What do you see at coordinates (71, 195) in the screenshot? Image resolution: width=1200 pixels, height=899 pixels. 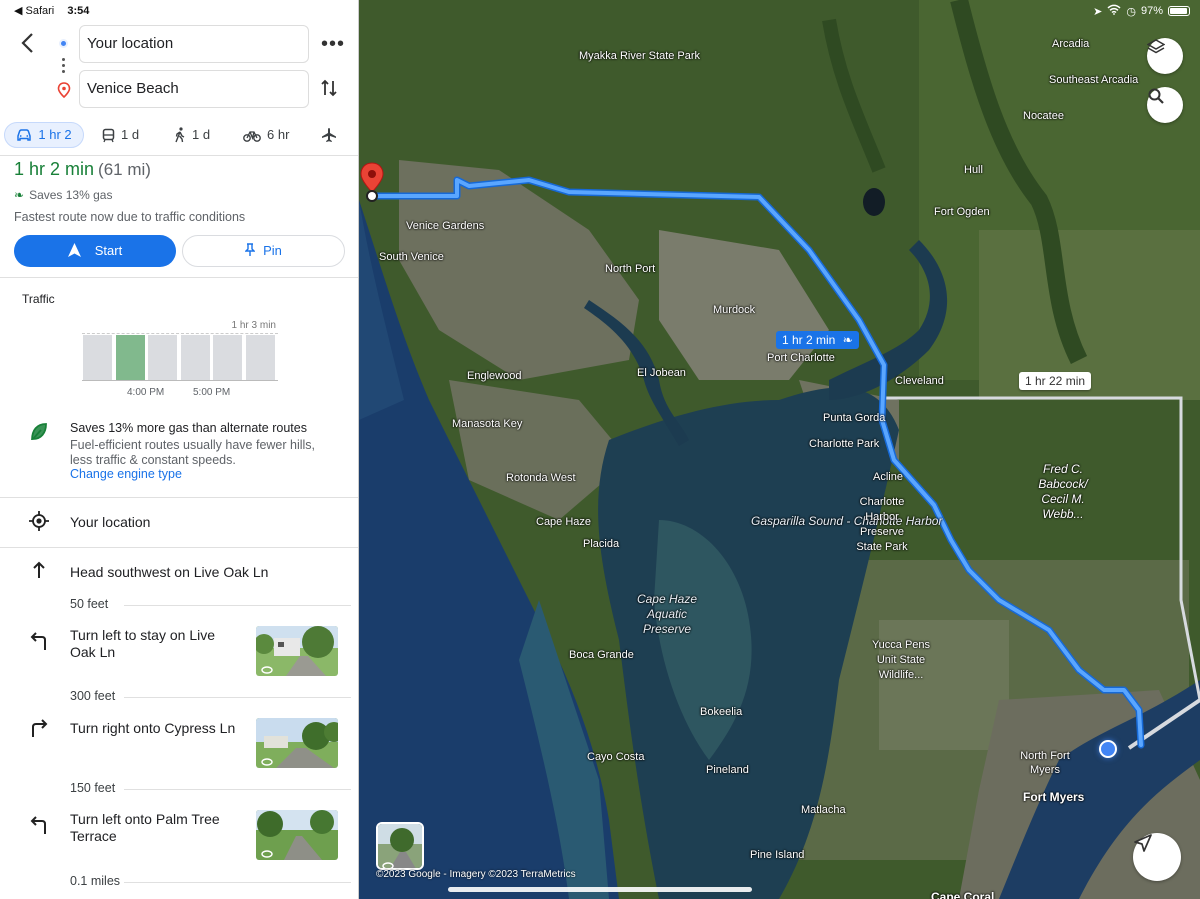 I see `saves-gas-text: Saves 13% gas` at bounding box center [71, 195].